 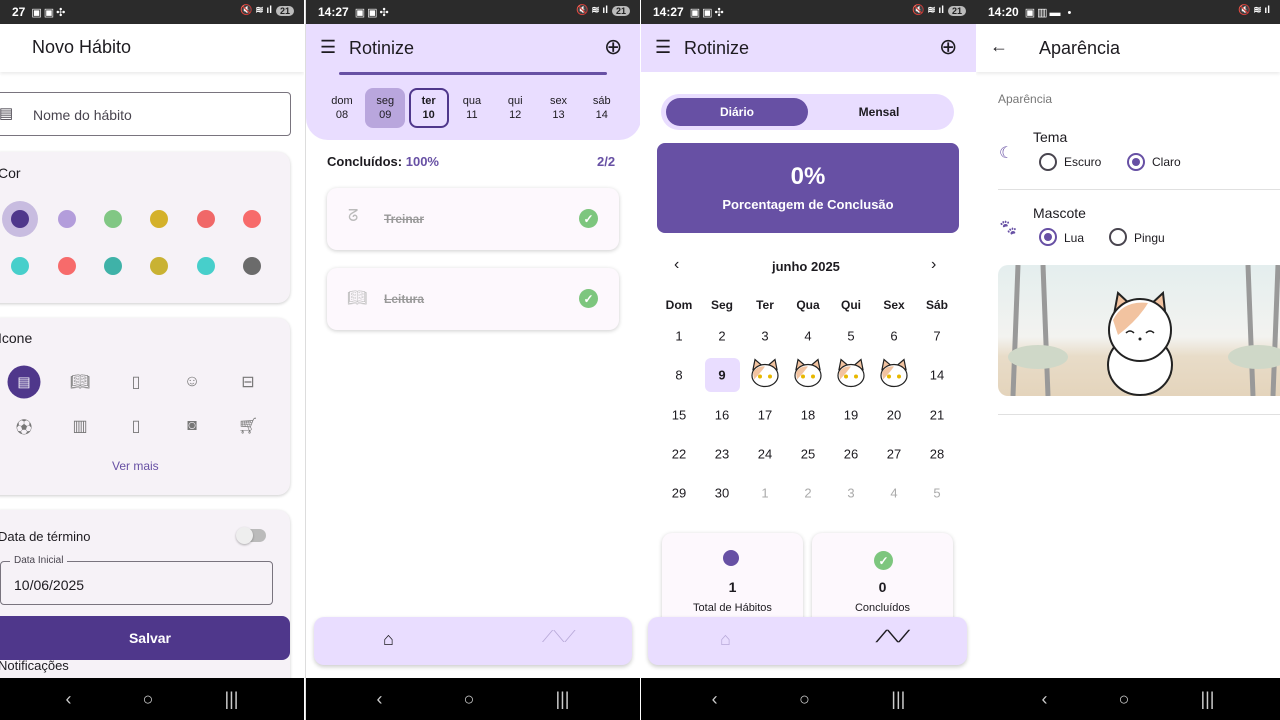 What do you see at coordinates (602, 108) in the screenshot?
I see `day-selector-item: sáb 14` at bounding box center [602, 108].